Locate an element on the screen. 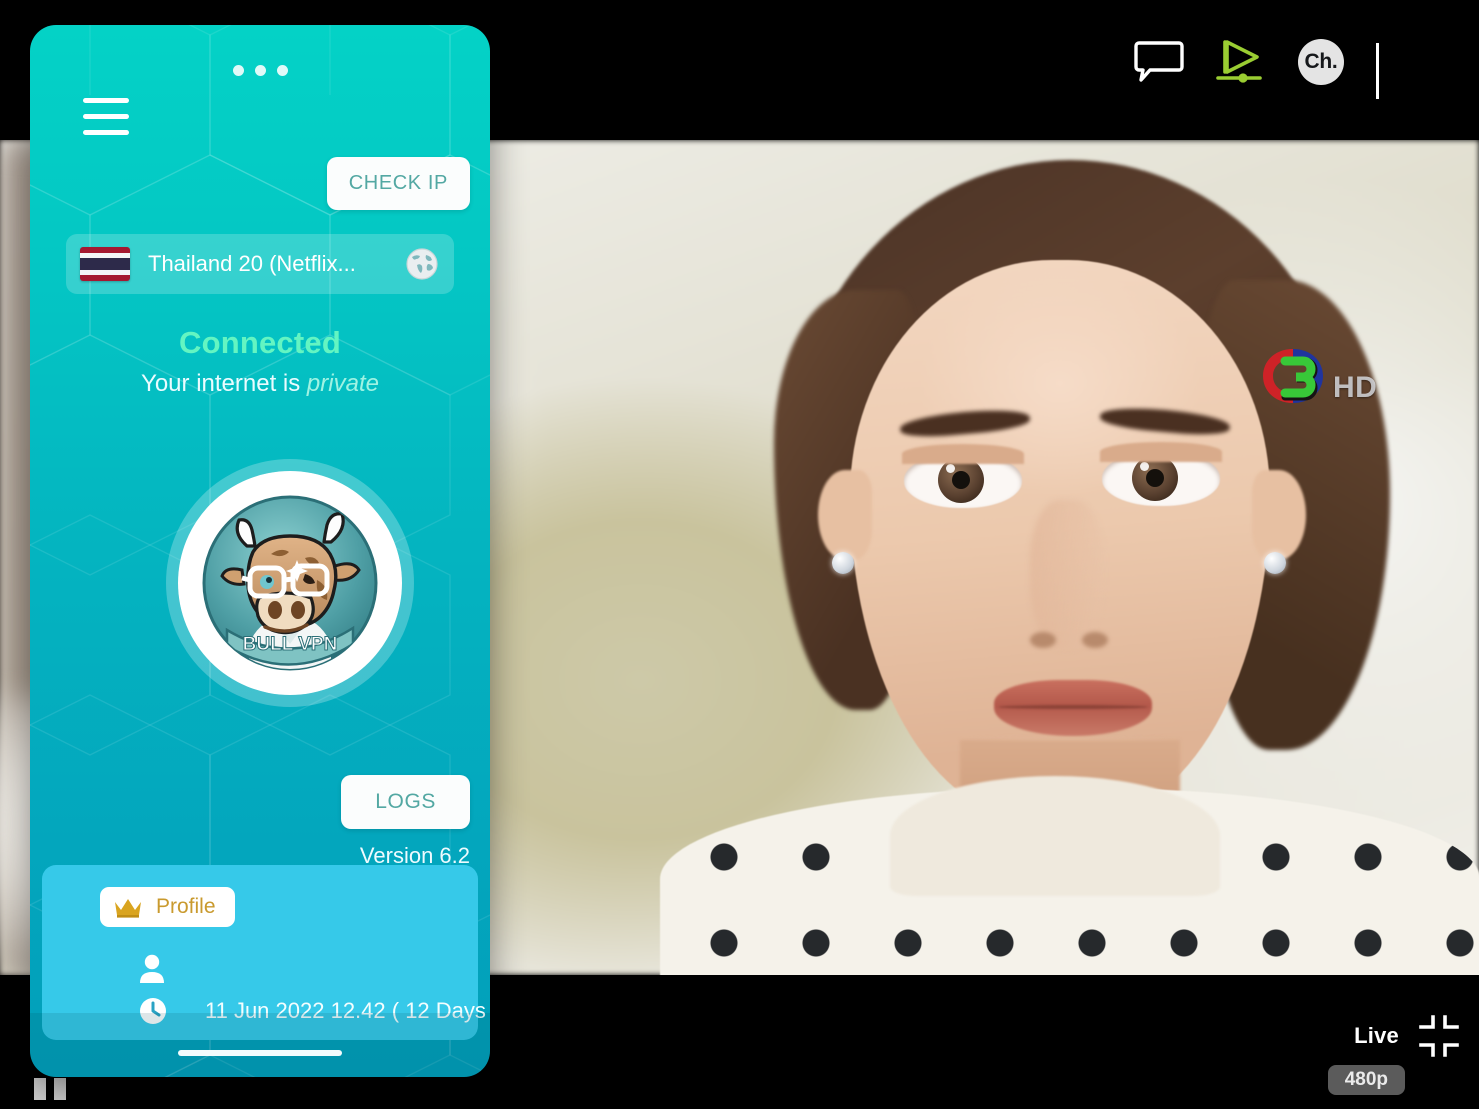 Image resolution: width=1479 pixels, height=1109 pixels. logo-brand-text: BULL VPN is located at coordinates (290, 644).